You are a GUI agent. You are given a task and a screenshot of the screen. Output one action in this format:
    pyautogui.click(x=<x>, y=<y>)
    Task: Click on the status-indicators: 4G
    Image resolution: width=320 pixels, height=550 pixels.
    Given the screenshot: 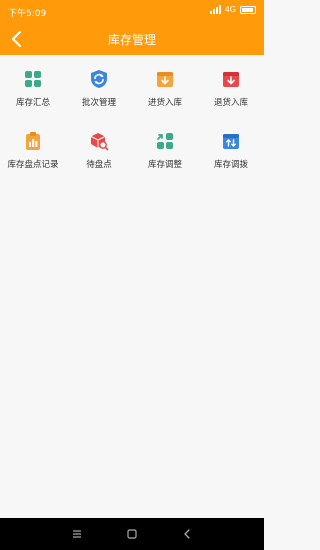 What is the action you would take?
    pyautogui.click(x=232, y=9)
    